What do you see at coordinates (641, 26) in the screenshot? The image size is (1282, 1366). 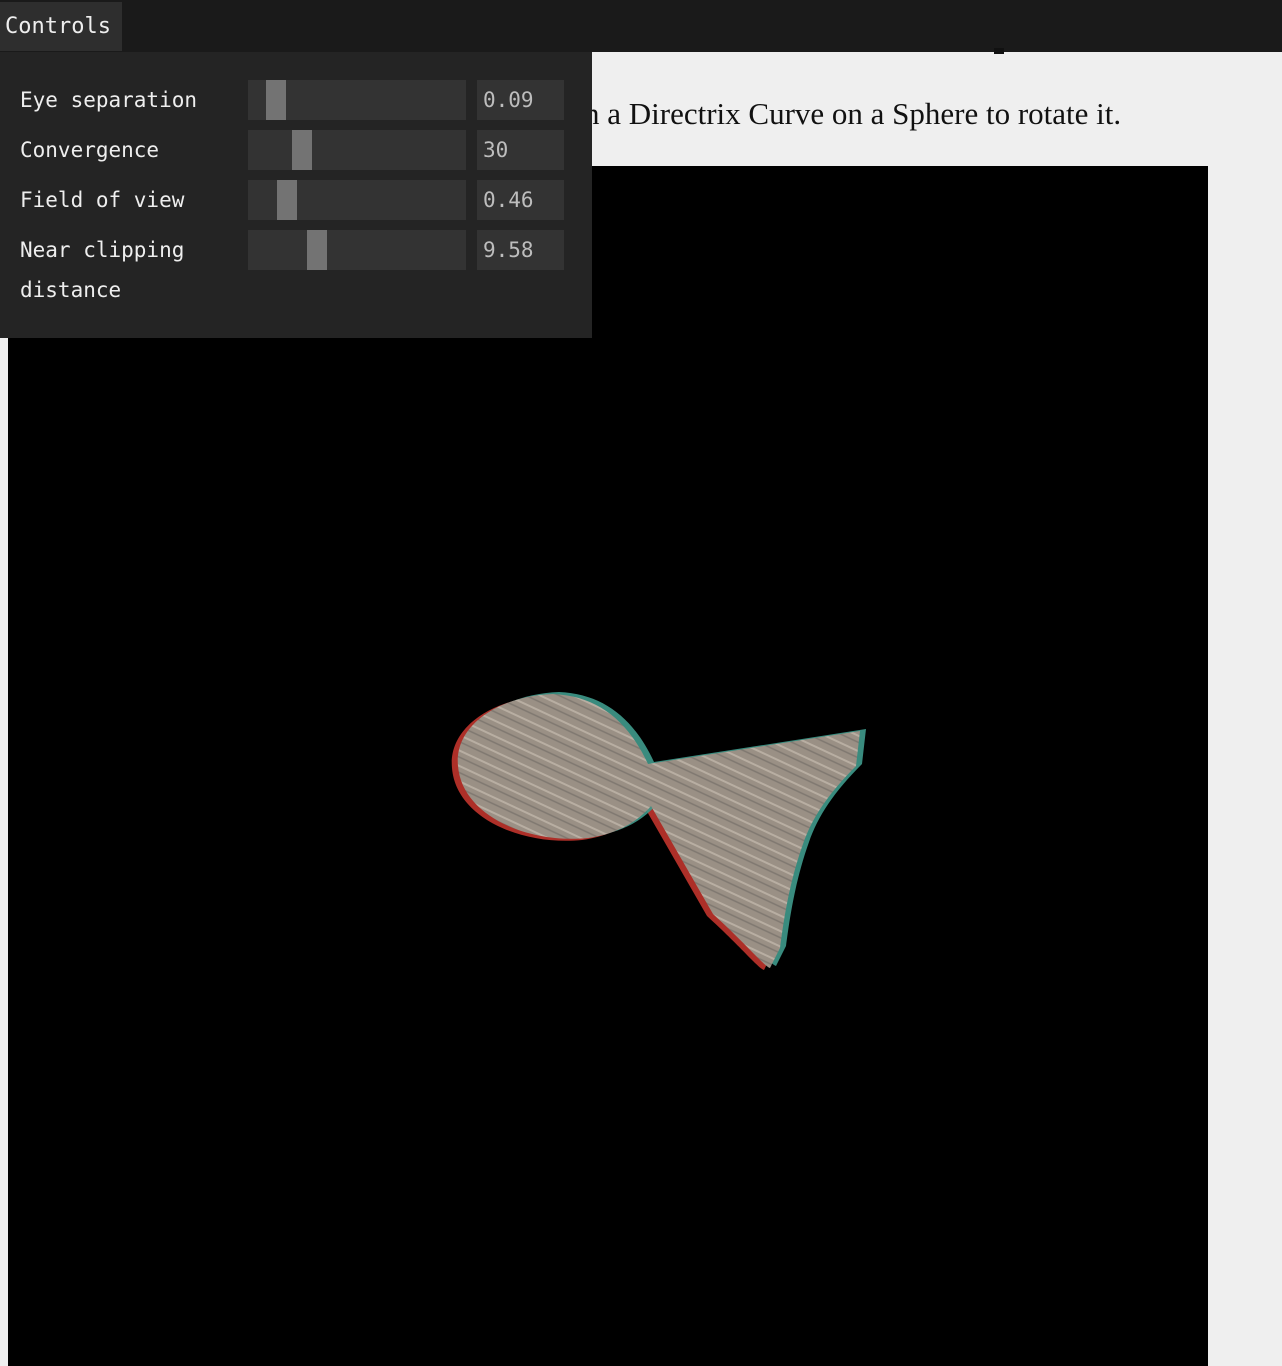 I see `top-bar: Controls` at bounding box center [641, 26].